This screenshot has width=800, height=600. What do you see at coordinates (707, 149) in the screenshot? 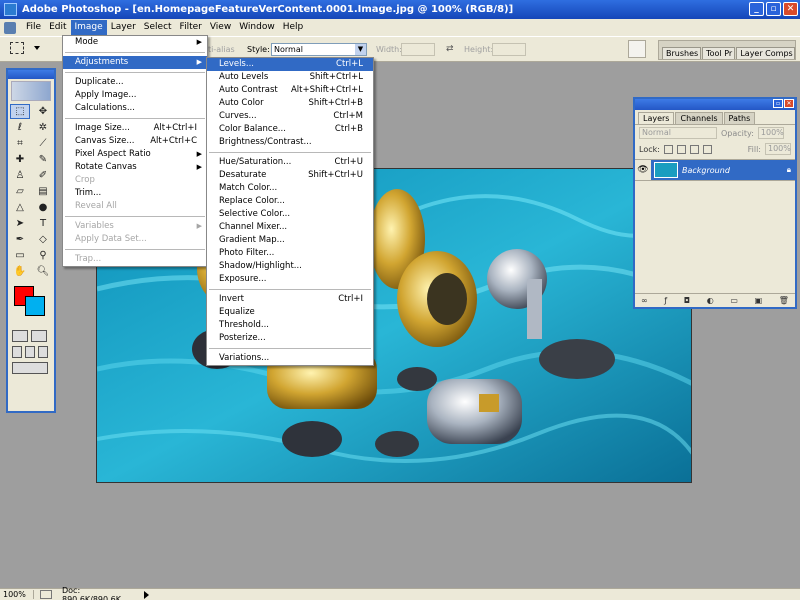
I see `lock-all-icon` at bounding box center [707, 149].